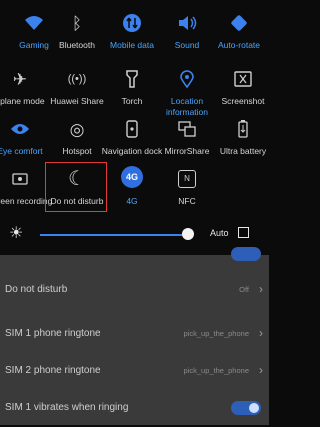 This screenshot has height=427, width=320. Describe the element at coordinates (187, 79) in the screenshot. I see `location-icon` at that location.